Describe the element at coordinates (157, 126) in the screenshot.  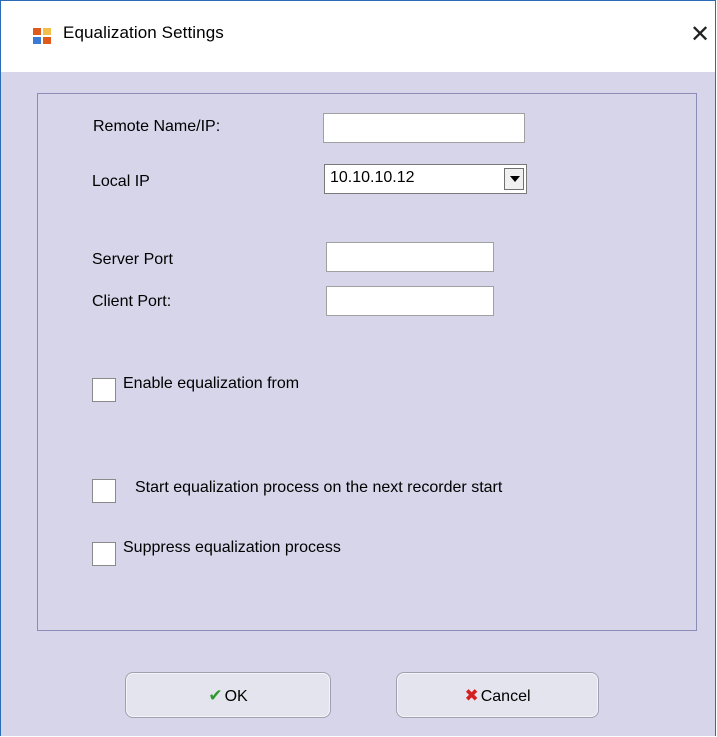
I see `remote-name-label: Remote Name/IP:` at that location.